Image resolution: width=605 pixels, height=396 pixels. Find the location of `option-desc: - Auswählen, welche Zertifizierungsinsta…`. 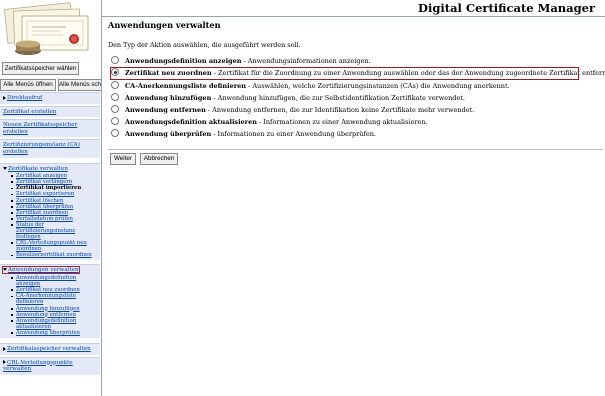

option-desc: - Auswählen, welche Zertifizierungsinsta… is located at coordinates (378, 86).